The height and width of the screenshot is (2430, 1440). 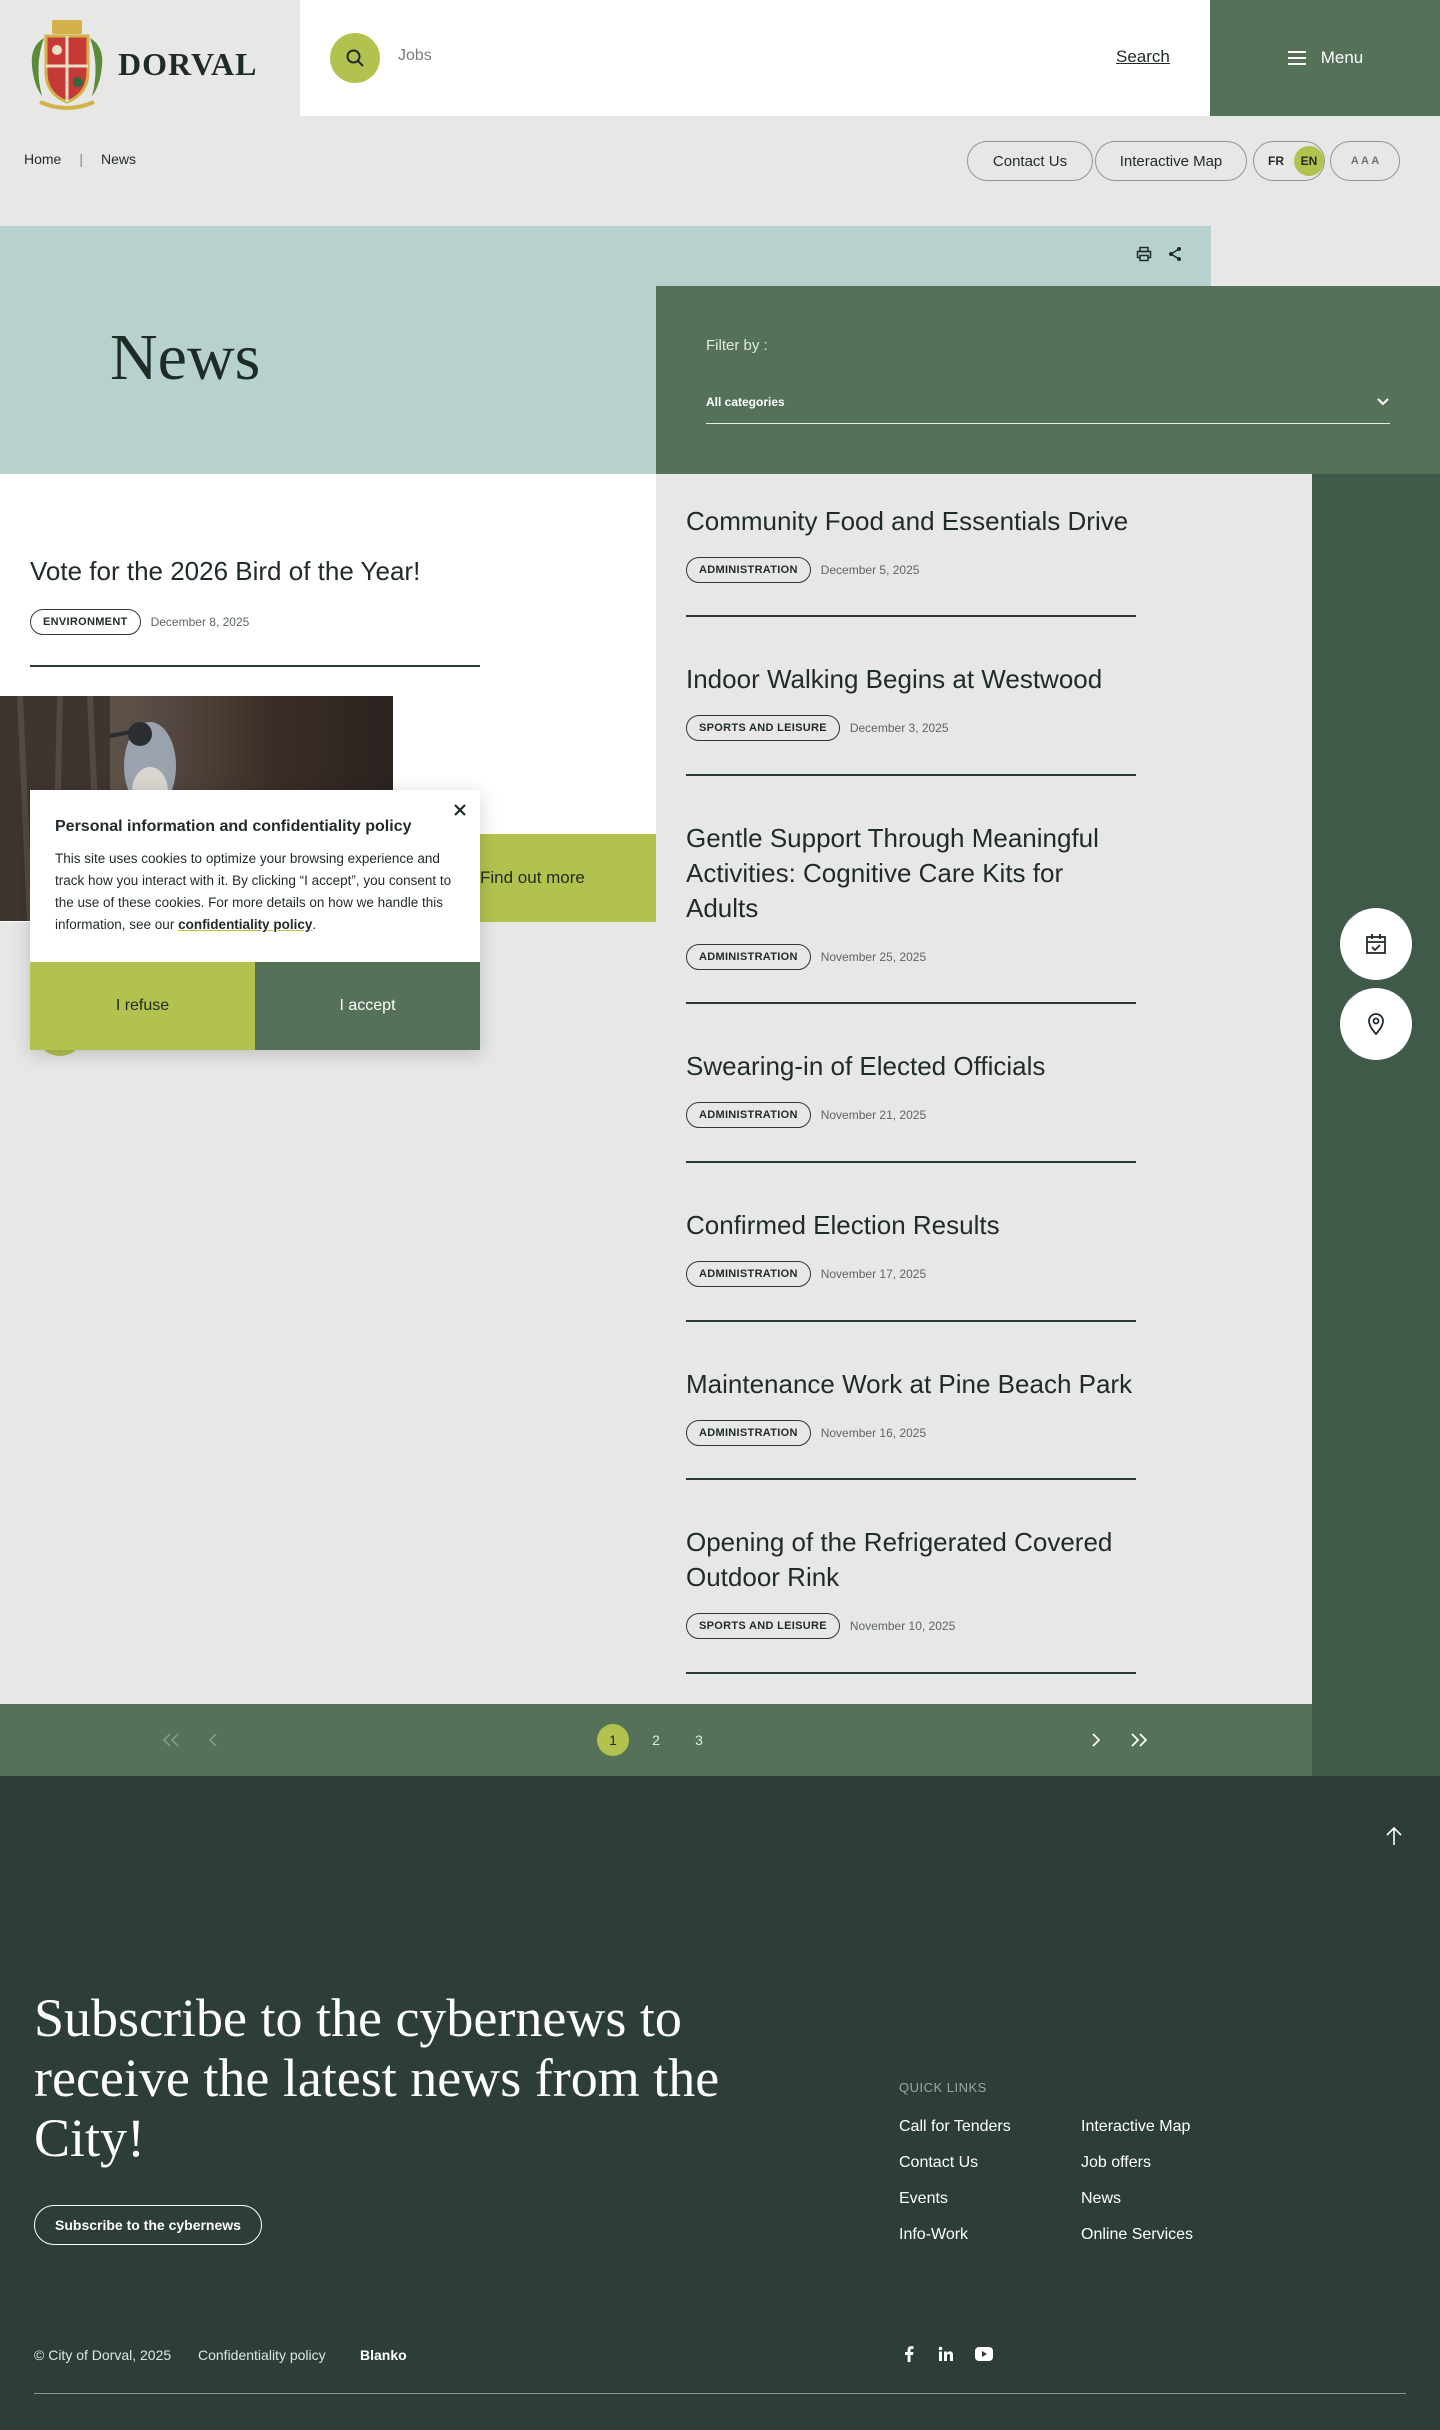 I want to click on events-calendar-button, so click(x=1376, y=944).